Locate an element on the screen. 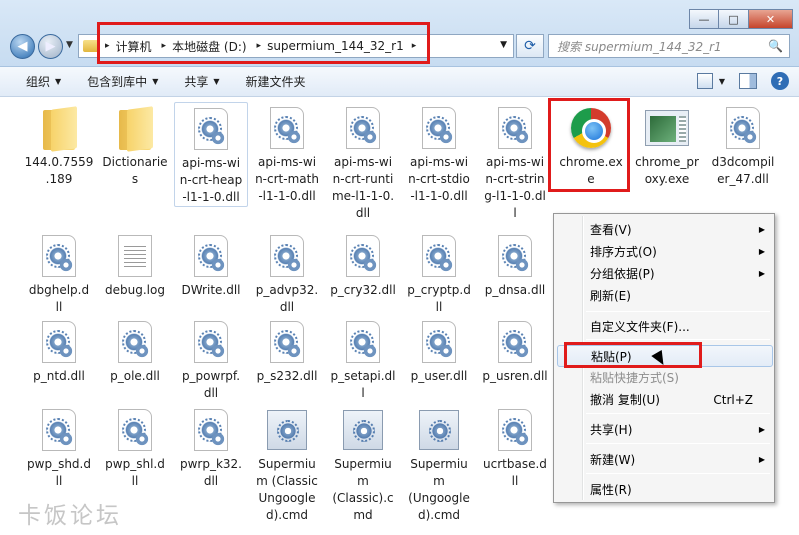 The image size is (799, 535). minimize-button: — is located at coordinates (704, 19).